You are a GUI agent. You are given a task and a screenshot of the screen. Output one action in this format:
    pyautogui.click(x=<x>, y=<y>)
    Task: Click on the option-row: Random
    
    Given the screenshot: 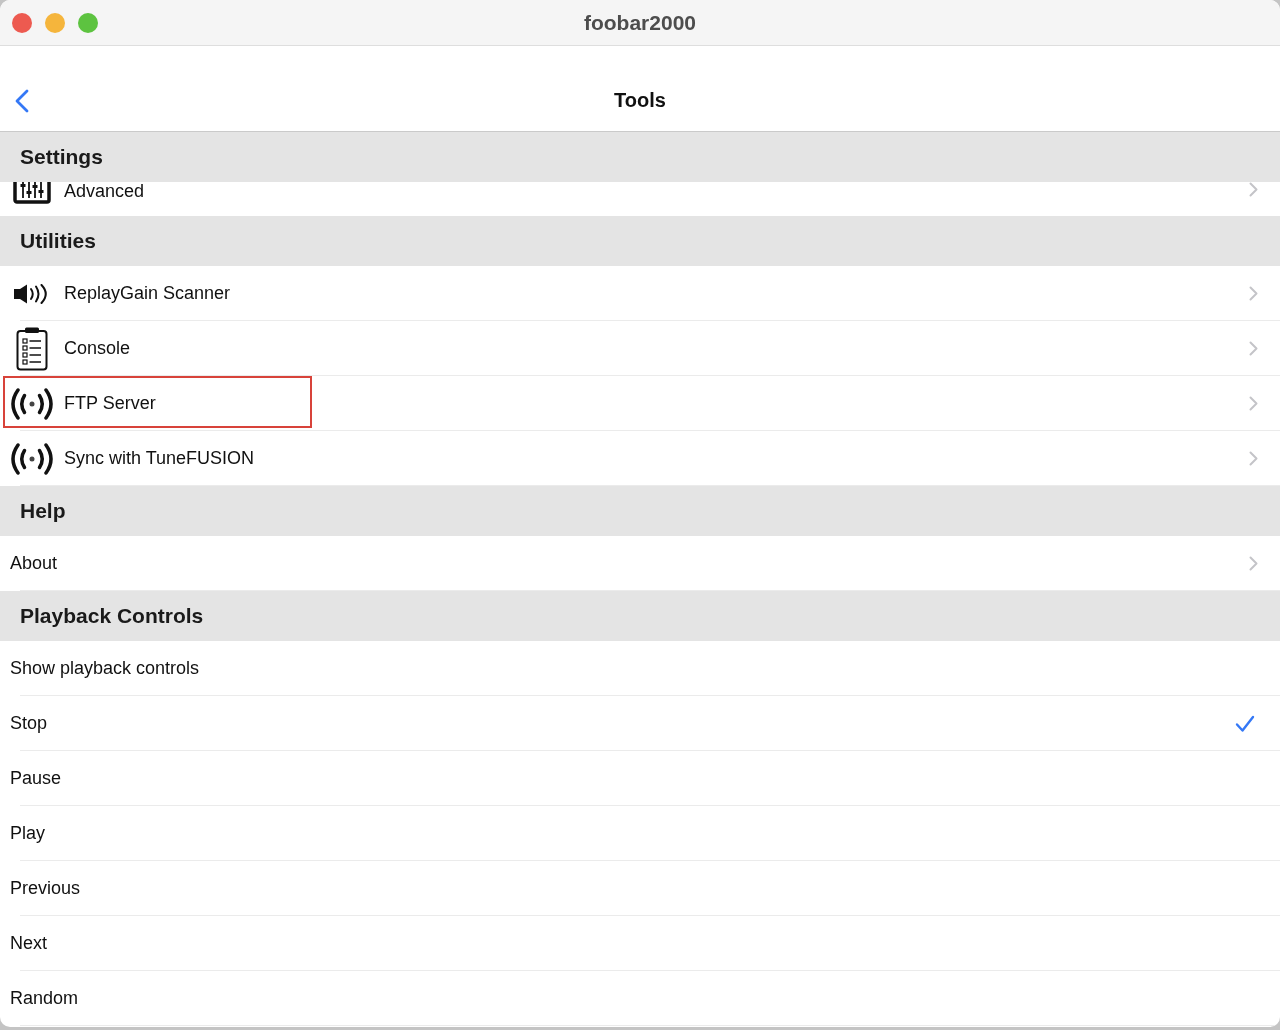 What is the action you would take?
    pyautogui.click(x=640, y=998)
    